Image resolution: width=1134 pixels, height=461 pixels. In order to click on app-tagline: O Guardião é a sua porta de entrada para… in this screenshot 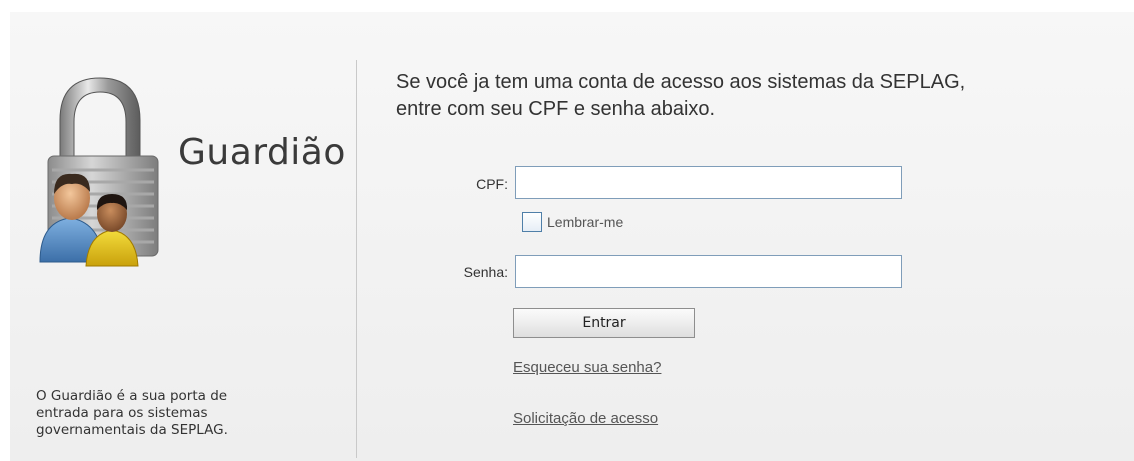, I will do `click(186, 413)`.